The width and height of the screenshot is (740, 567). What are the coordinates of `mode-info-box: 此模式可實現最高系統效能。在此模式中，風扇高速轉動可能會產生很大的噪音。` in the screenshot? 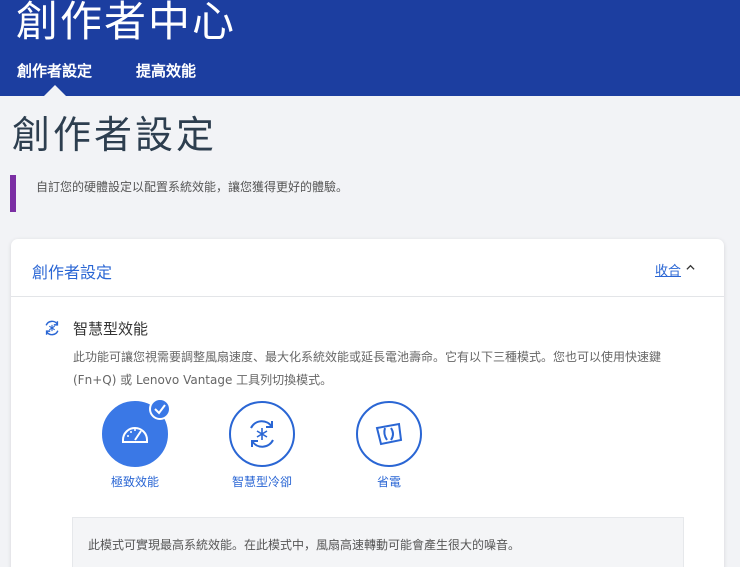 It's located at (378, 542).